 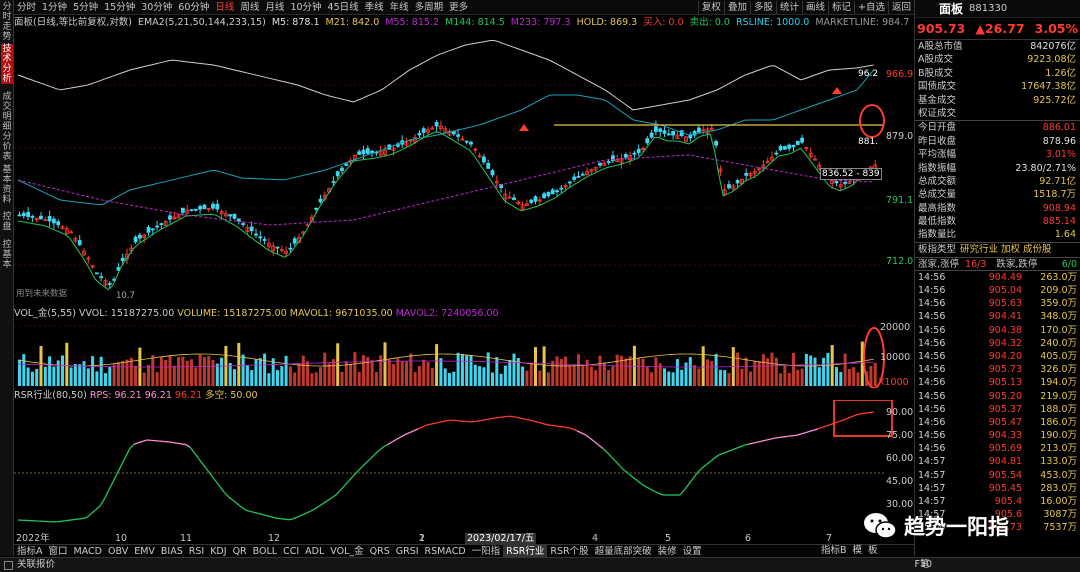 I want to click on board-type-value: 研究行业 加权 成份股, so click(x=1006, y=250).